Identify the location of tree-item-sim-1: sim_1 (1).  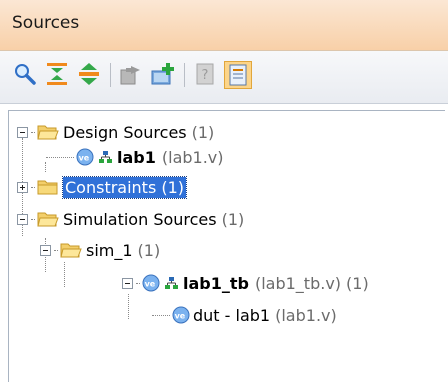
(100, 250).